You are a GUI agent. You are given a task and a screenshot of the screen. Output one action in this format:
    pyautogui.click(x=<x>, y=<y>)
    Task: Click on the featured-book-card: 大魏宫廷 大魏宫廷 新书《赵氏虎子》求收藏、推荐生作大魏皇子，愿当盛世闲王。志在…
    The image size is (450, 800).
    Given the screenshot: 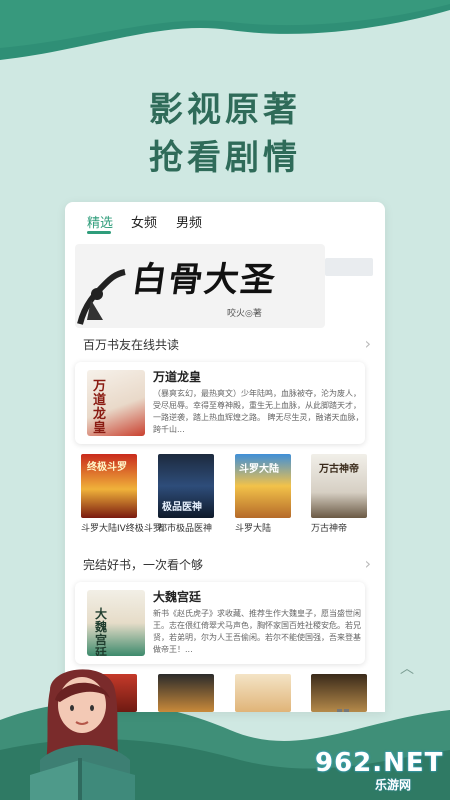 What is the action you would take?
    pyautogui.click(x=220, y=623)
    